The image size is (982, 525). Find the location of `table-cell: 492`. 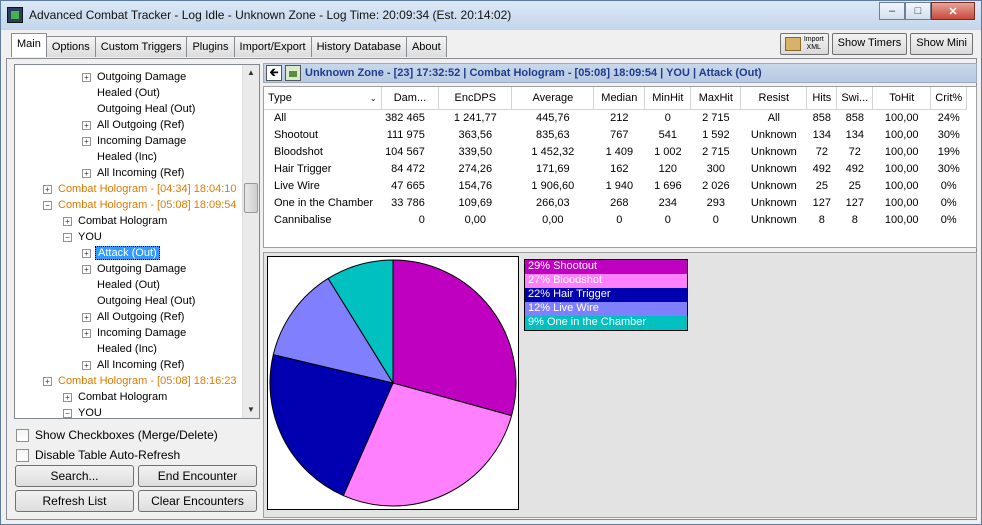

table-cell: 492 is located at coordinates (854, 168).